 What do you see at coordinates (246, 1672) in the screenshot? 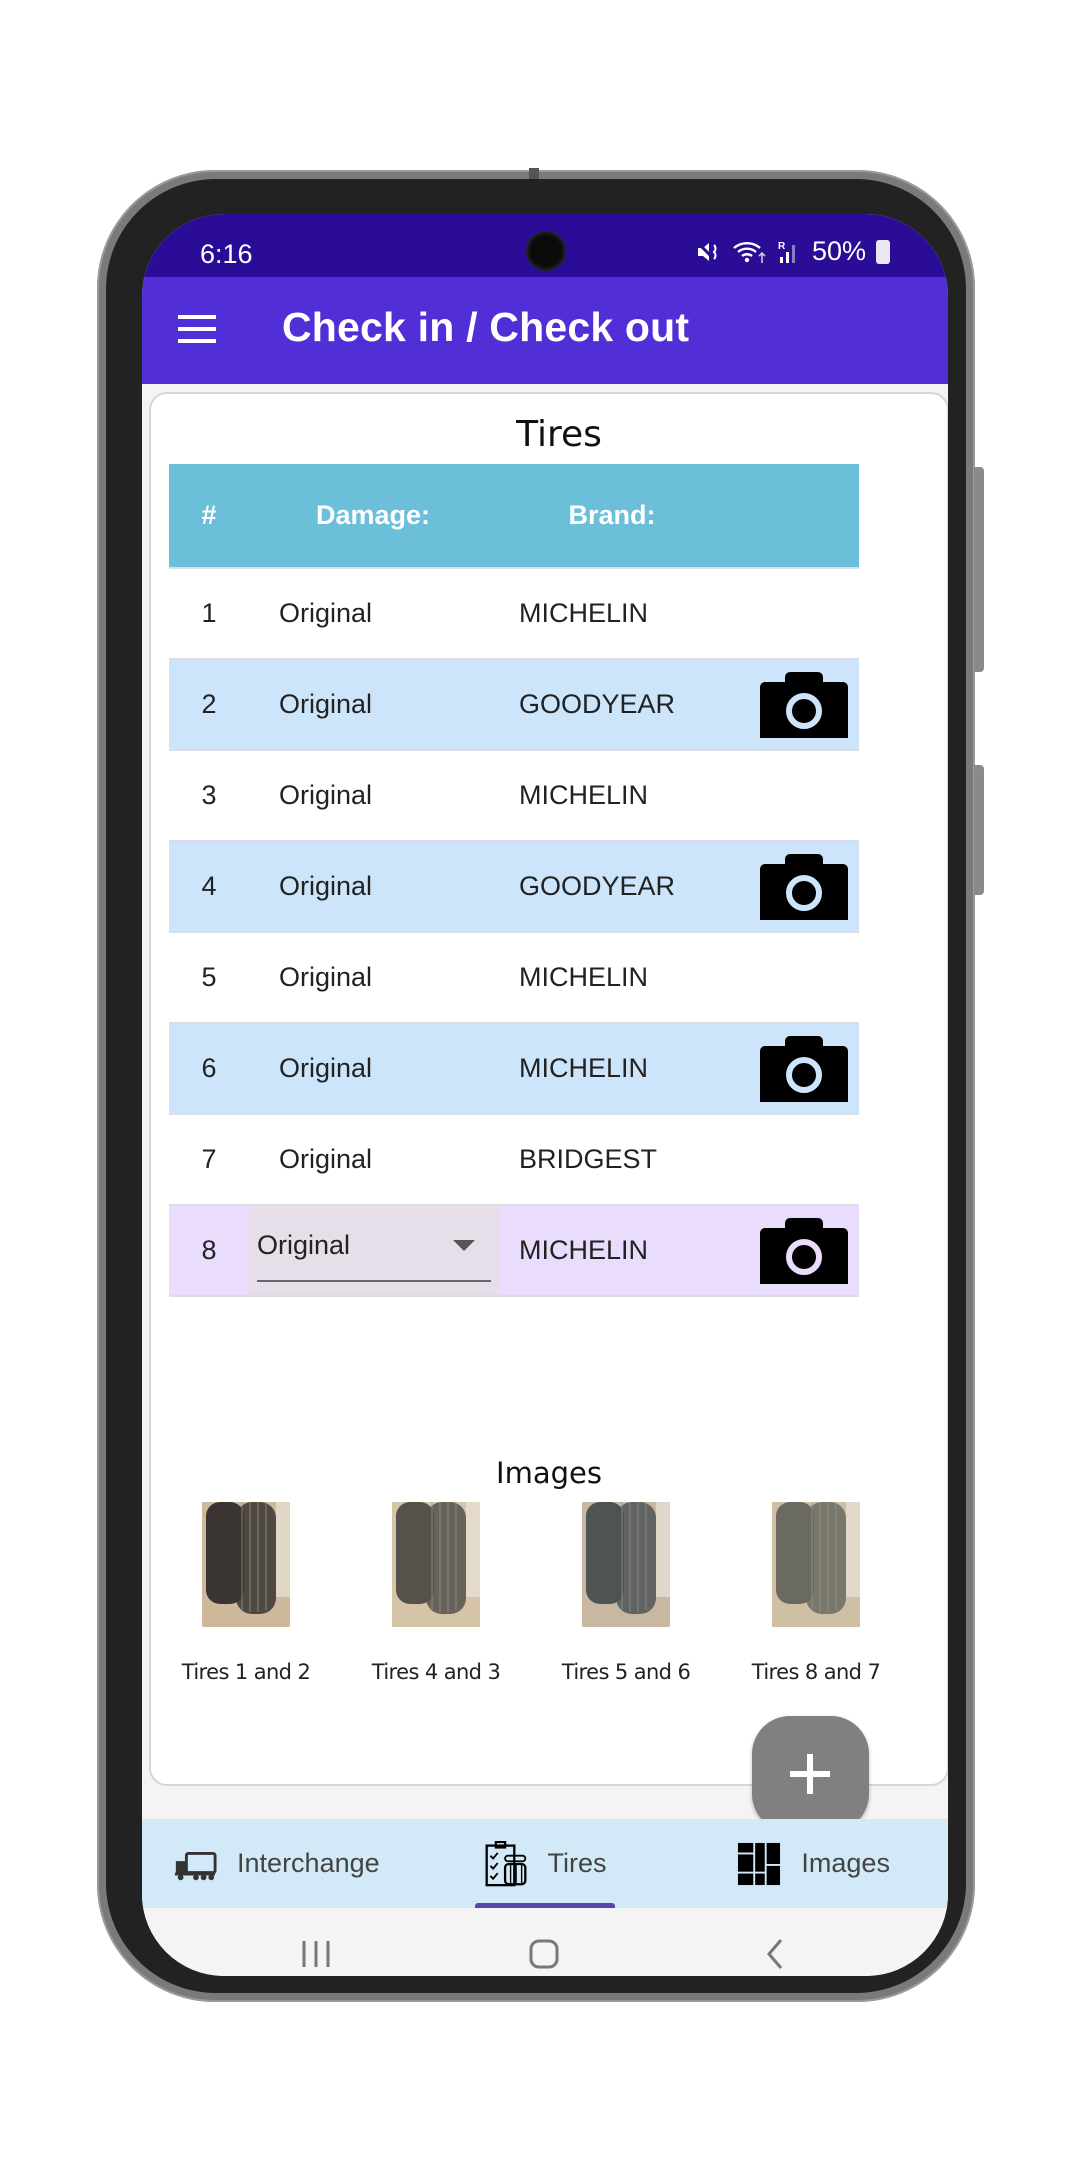
I see `image-caption: Tires 1 and 2` at bounding box center [246, 1672].